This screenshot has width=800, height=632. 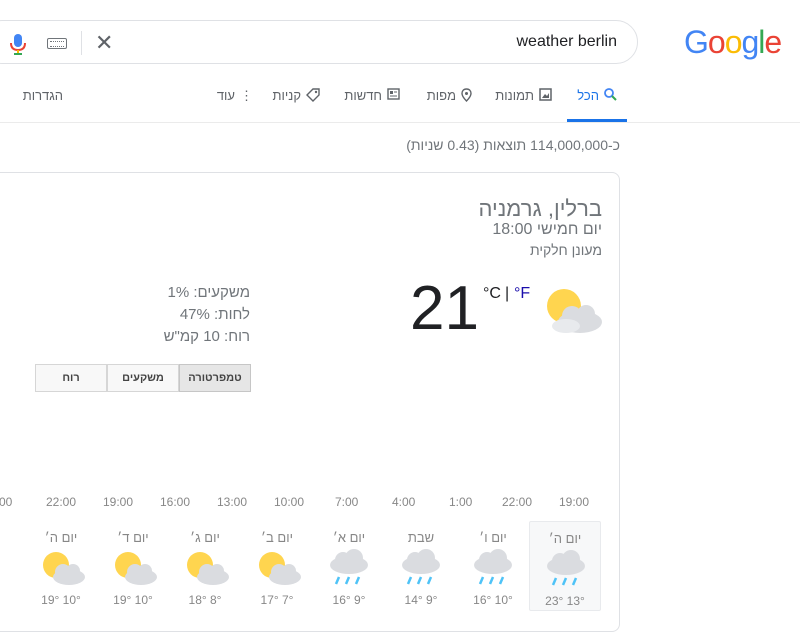 I want to click on tab-label: קניות, so click(x=286, y=95).